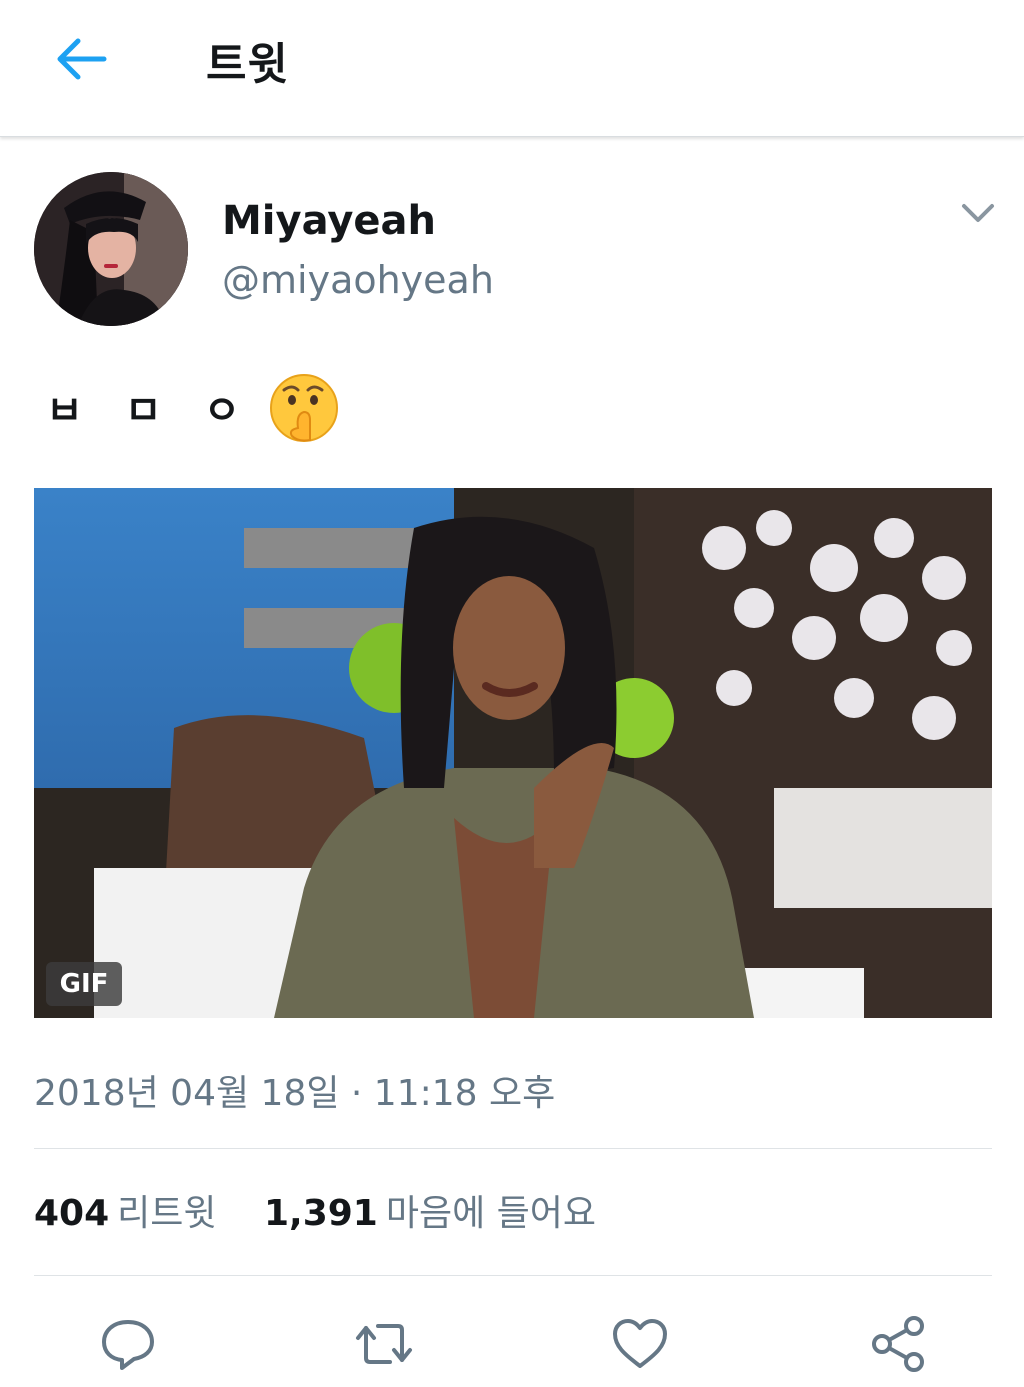 The width and height of the screenshot is (1024, 1387). Describe the element at coordinates (512, 68) in the screenshot. I see `top-bar: 트윗` at that location.